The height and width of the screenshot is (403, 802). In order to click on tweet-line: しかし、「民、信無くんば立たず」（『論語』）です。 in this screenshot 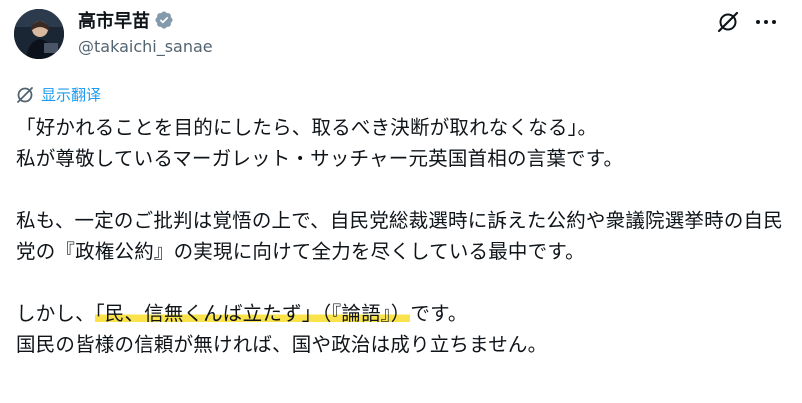, I will do `click(402, 313)`.